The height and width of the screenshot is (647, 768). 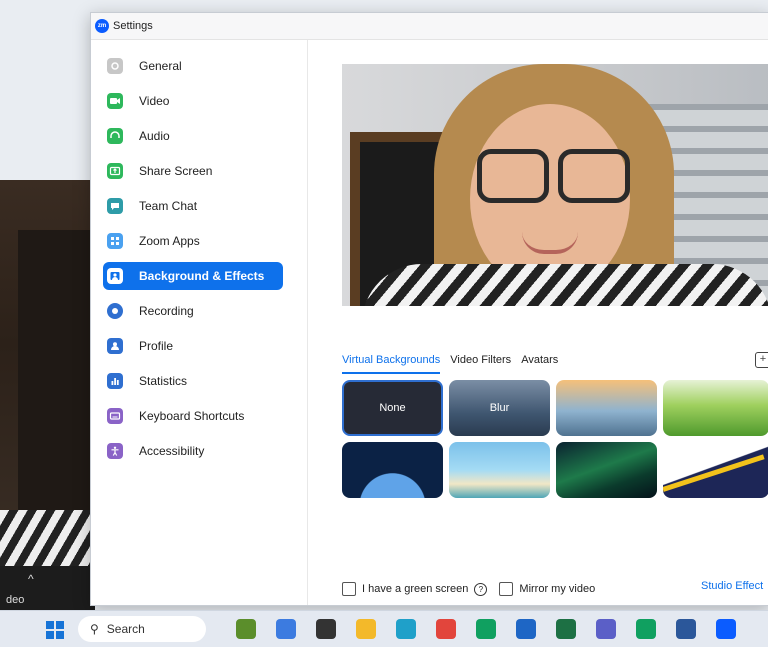 I want to click on sidebar-item-share-screen: Share Screen, so click(x=193, y=171).